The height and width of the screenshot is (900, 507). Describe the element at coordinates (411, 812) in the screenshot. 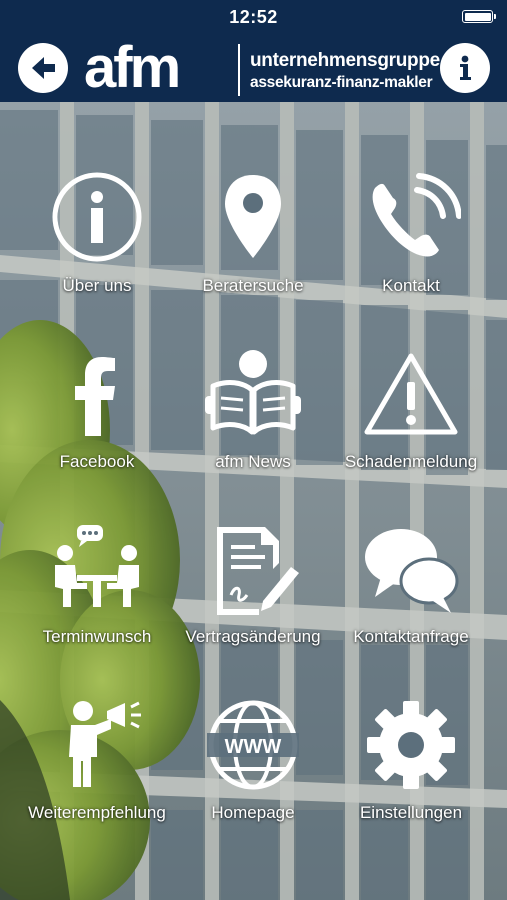

I see `menu-item-label: Einstellungen` at that location.